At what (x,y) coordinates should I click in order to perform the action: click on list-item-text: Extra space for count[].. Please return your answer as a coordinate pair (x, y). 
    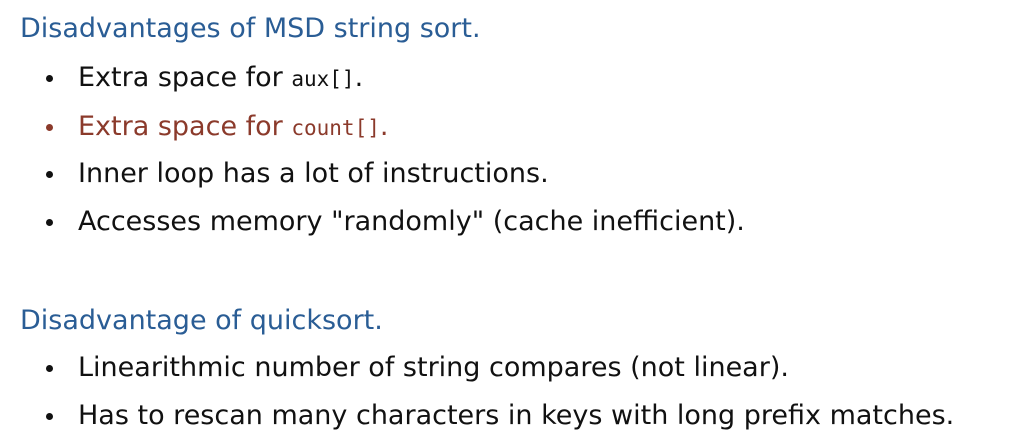
    Looking at the image, I should click on (233, 126).